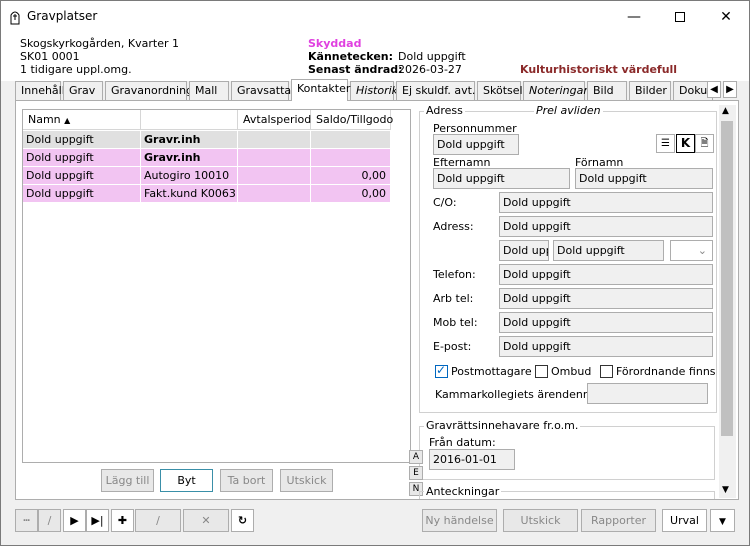 This screenshot has height=546, width=750. Describe the element at coordinates (491, 371) in the screenshot. I see `postmottagare-label: Postmottagare` at that location.